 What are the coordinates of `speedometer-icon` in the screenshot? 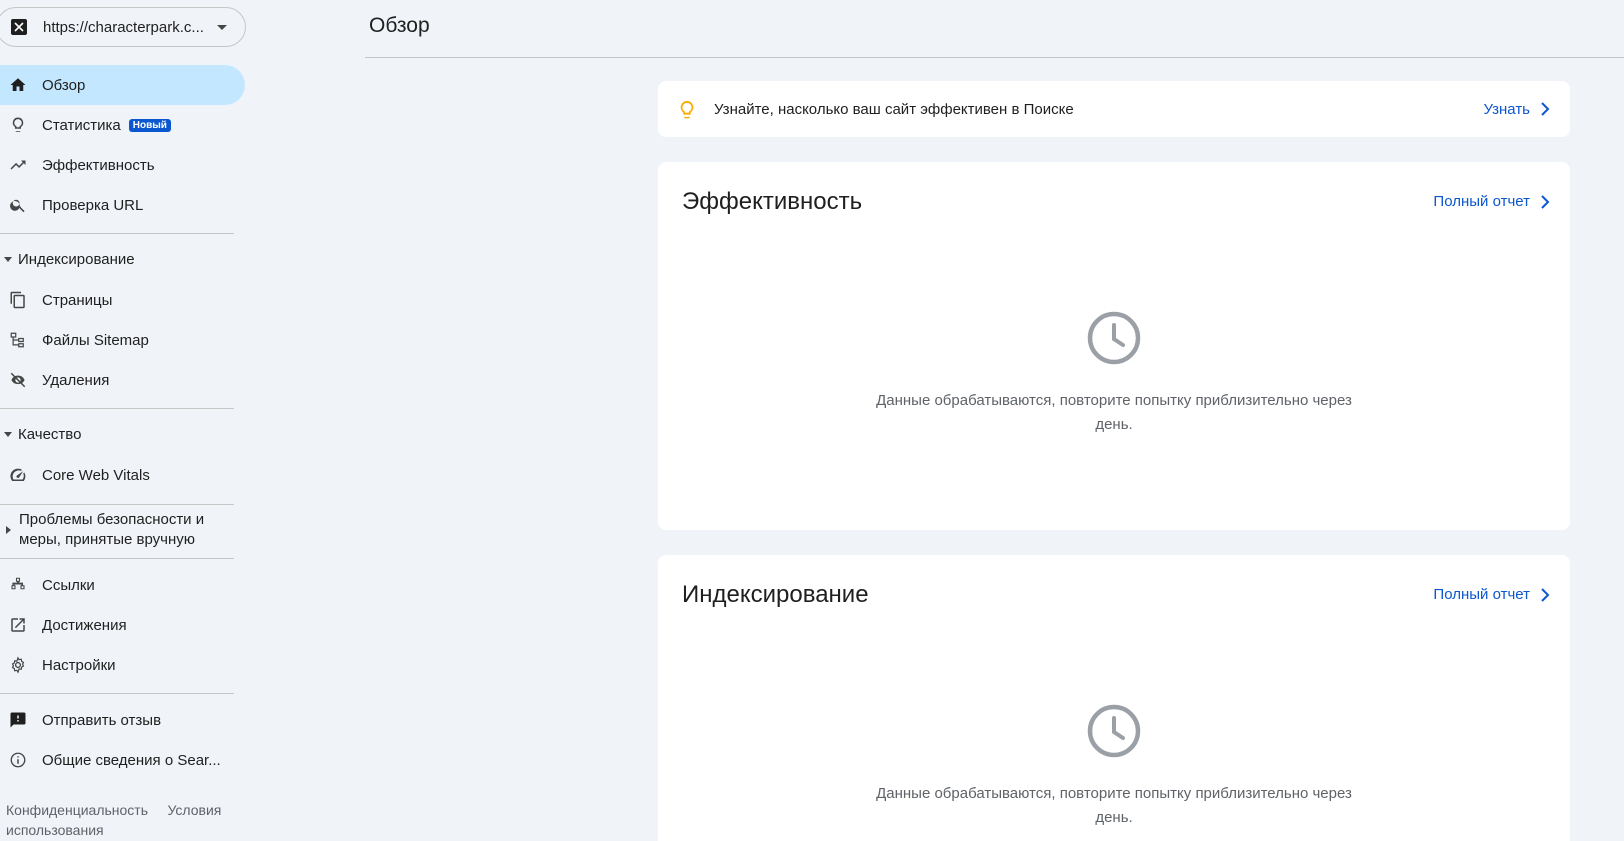 It's located at (18, 475).